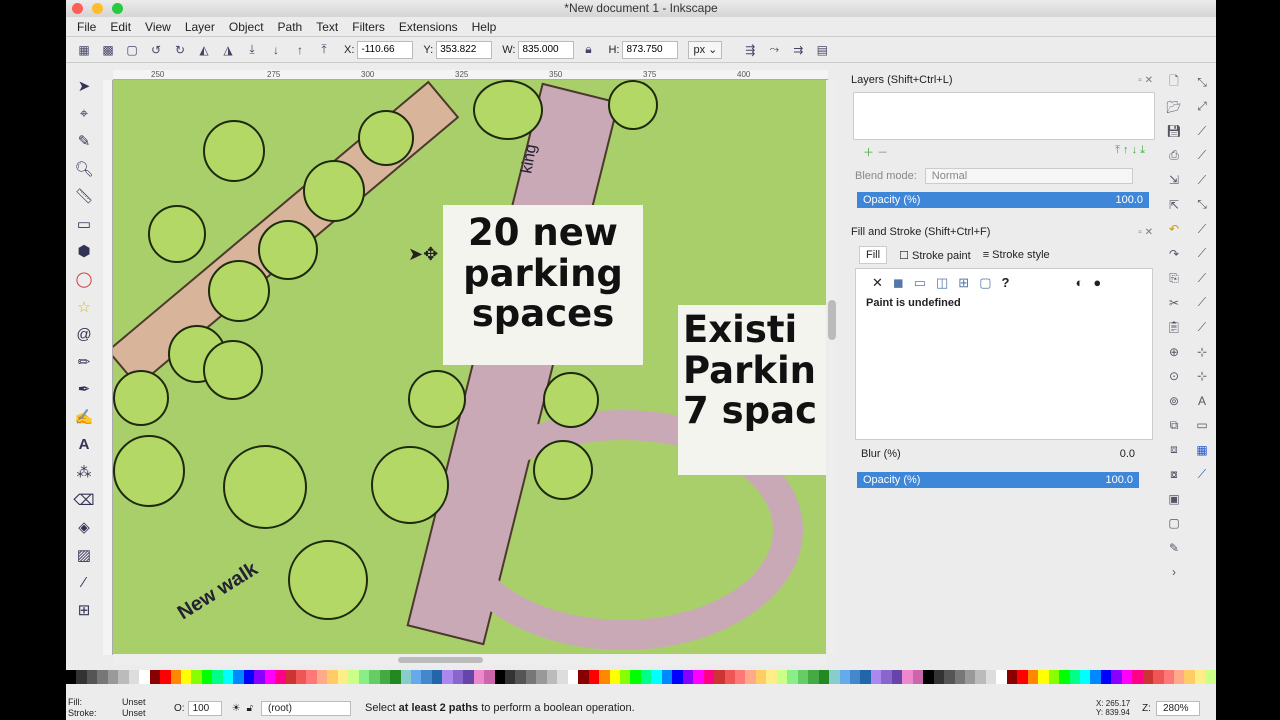 The image size is (1280, 720). Describe the element at coordinates (1174, 303) in the screenshot. I see `cut-icon: ✂` at that location.